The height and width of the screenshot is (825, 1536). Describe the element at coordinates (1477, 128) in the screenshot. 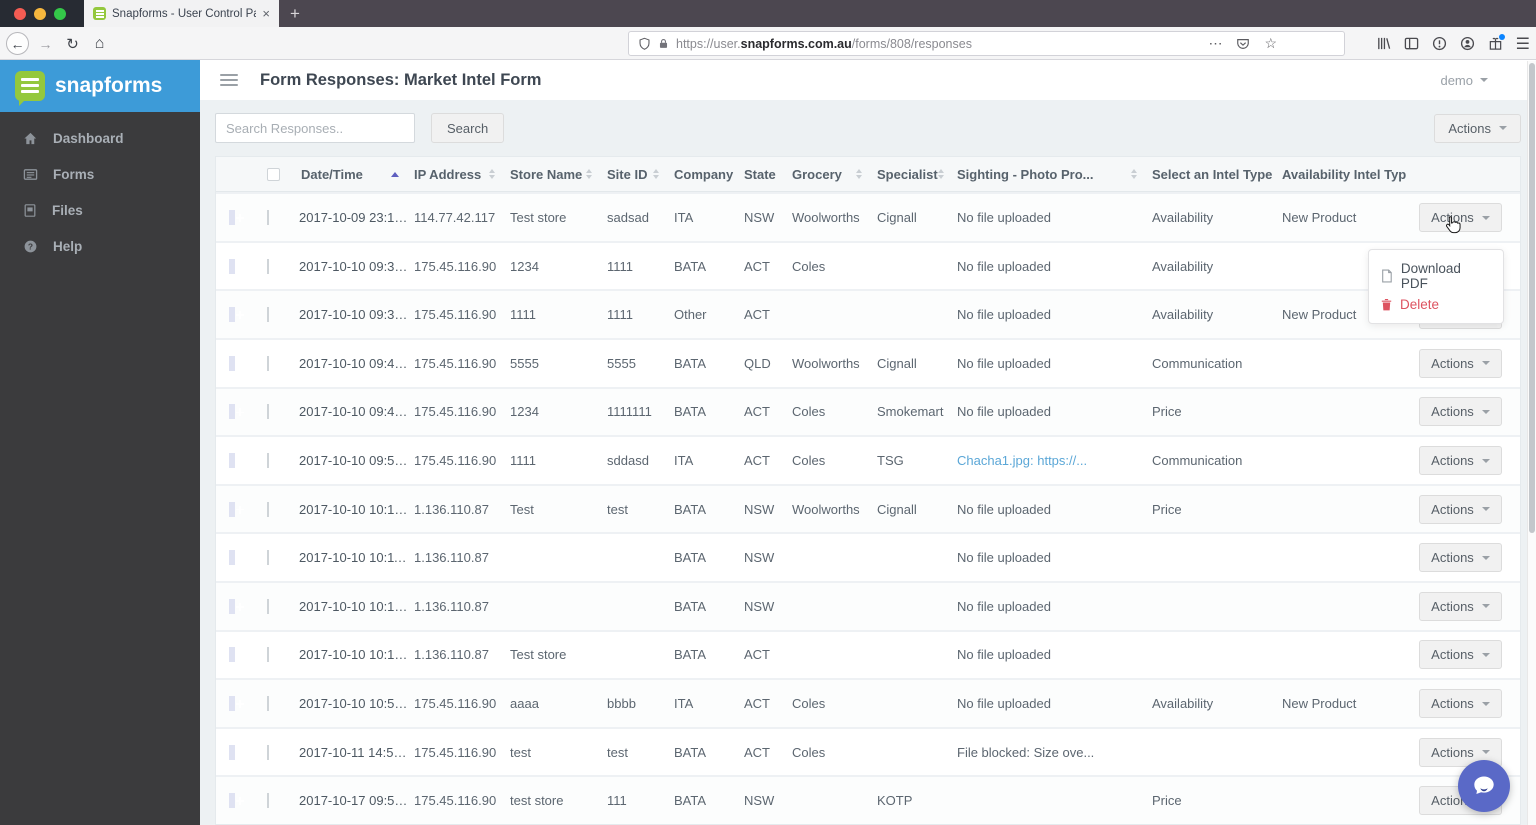

I see `bulk-actions-button: Actions` at that location.